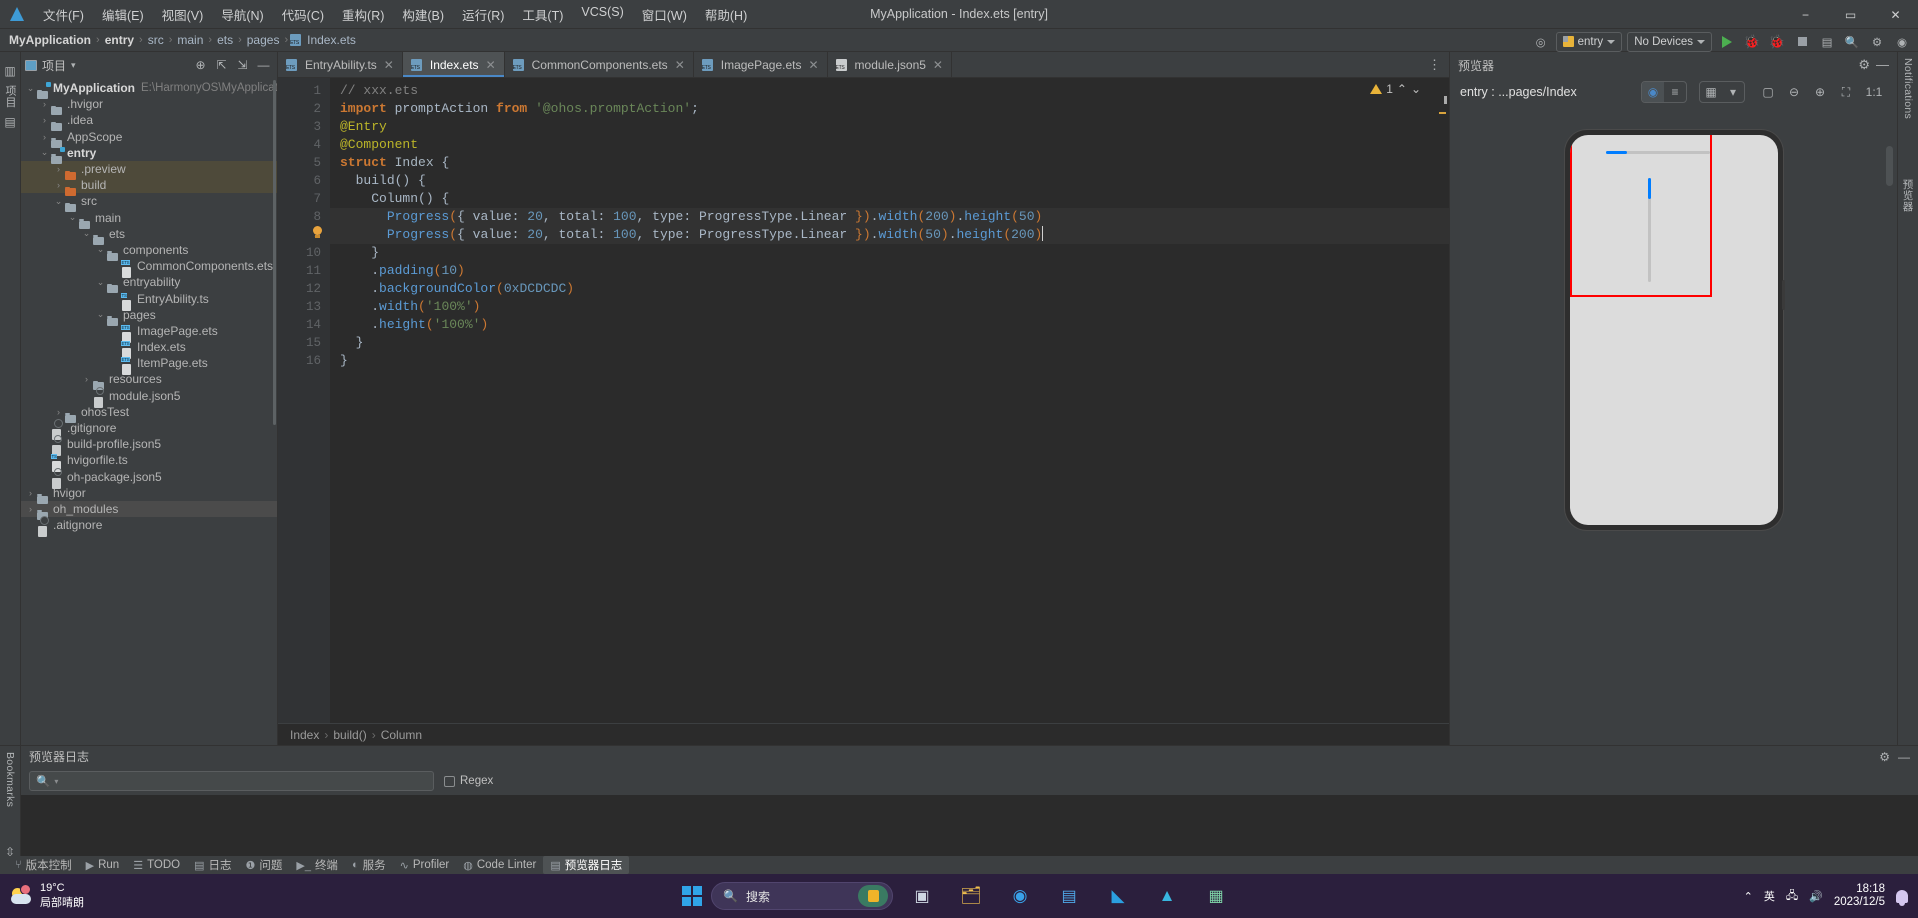  Describe the element at coordinates (10, 71) in the screenshot. I see `project-tool-icon: ▥` at that location.